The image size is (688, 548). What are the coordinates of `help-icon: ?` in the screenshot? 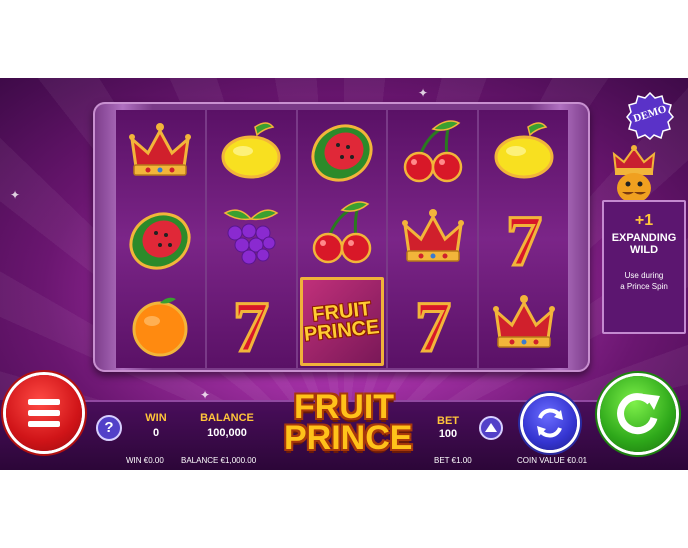 It's located at (109, 427).